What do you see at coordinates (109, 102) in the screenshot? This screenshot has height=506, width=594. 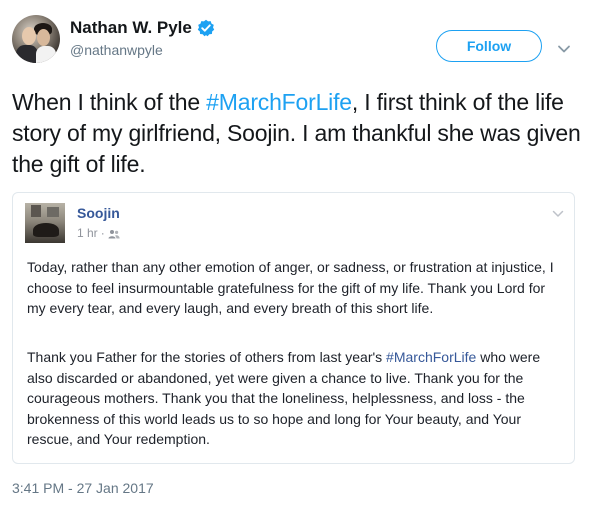 I see `tweet-text-start: When I think of the` at bounding box center [109, 102].